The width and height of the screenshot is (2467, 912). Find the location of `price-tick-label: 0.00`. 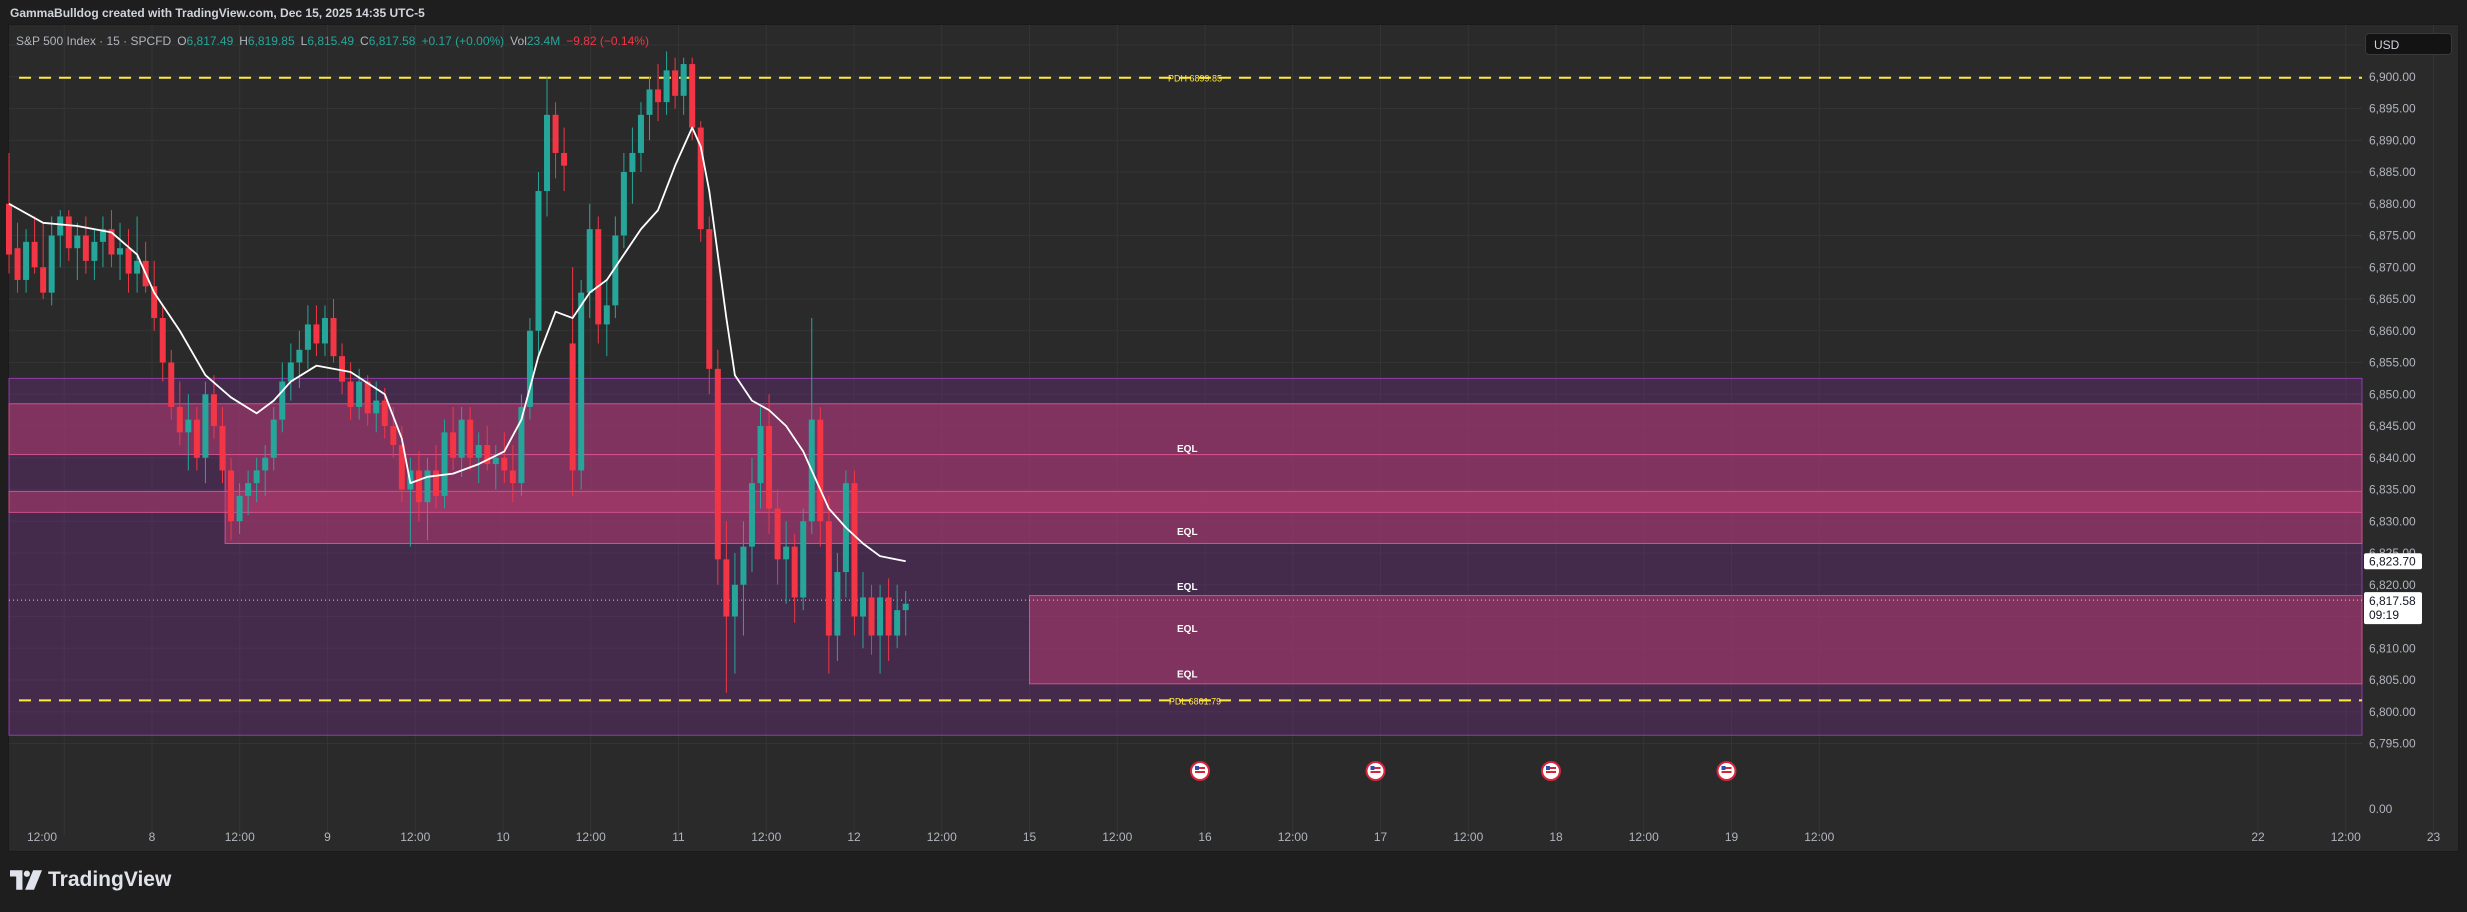

price-tick-label: 0.00 is located at coordinates (2381, 809).